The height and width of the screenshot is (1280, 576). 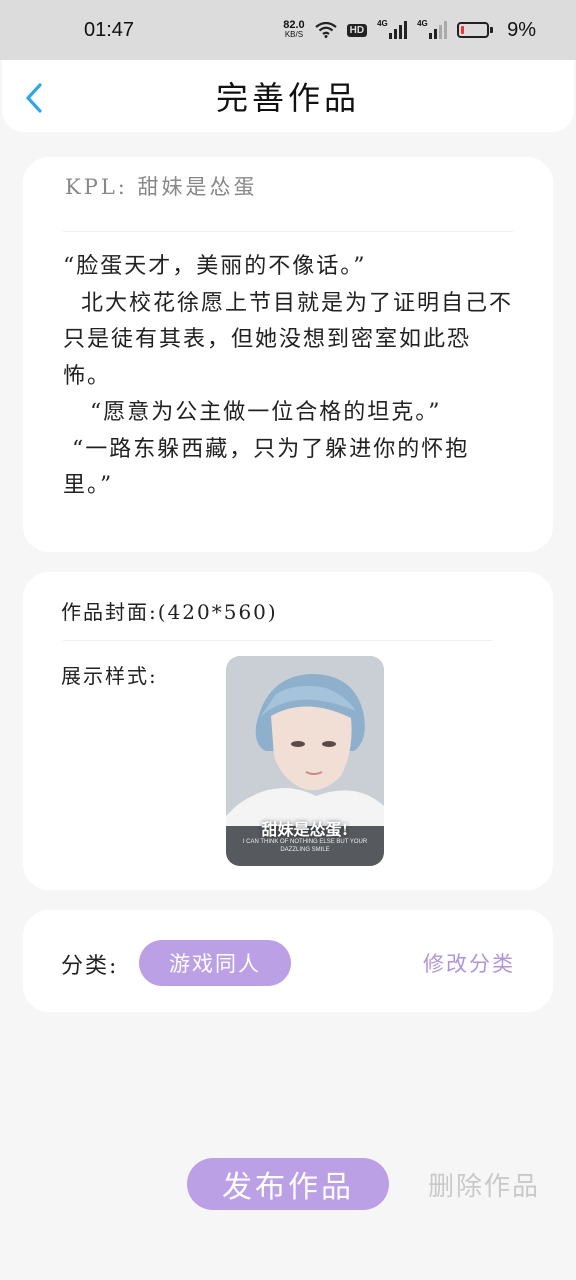 I want to click on work-title: KPL: 甜妹是怂蛋, so click(x=161, y=187).